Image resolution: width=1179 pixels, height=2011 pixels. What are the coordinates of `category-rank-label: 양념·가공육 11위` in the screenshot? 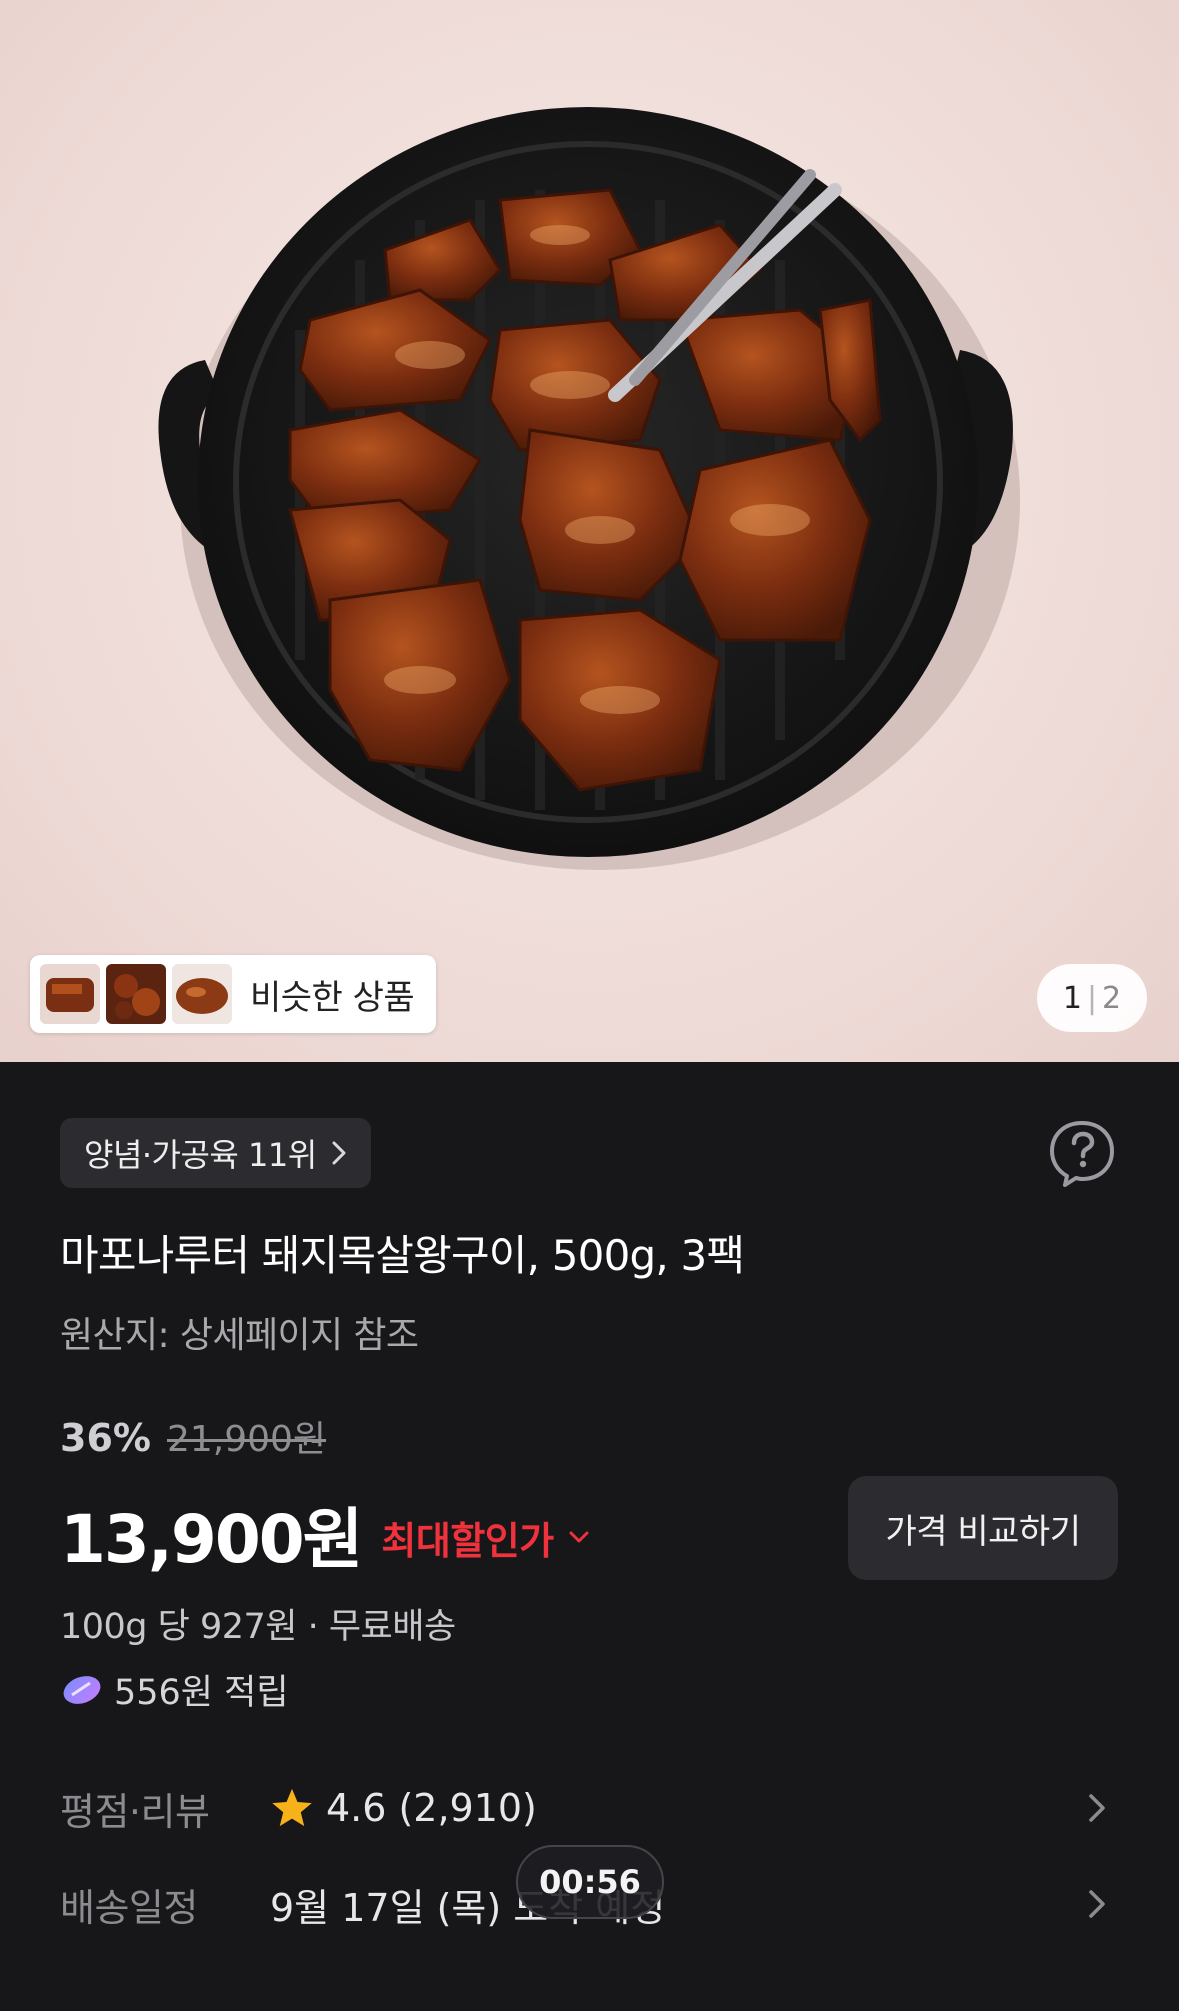 It's located at (200, 1155).